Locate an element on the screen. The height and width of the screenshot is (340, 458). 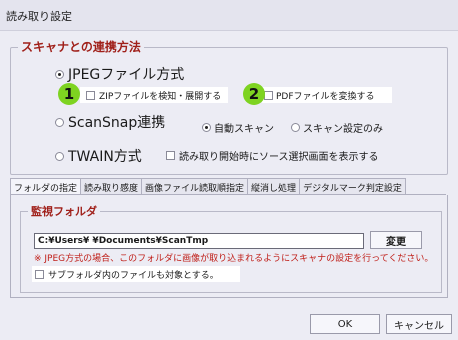
change-folder-button: 変更 is located at coordinates (396, 240).